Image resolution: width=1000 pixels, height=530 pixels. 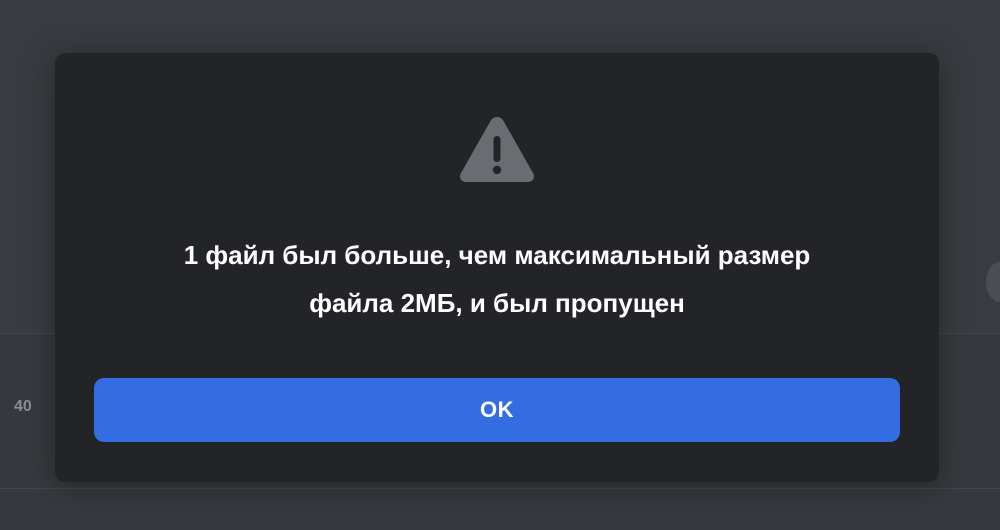 I want to click on warning-triangle-icon, so click(x=497, y=149).